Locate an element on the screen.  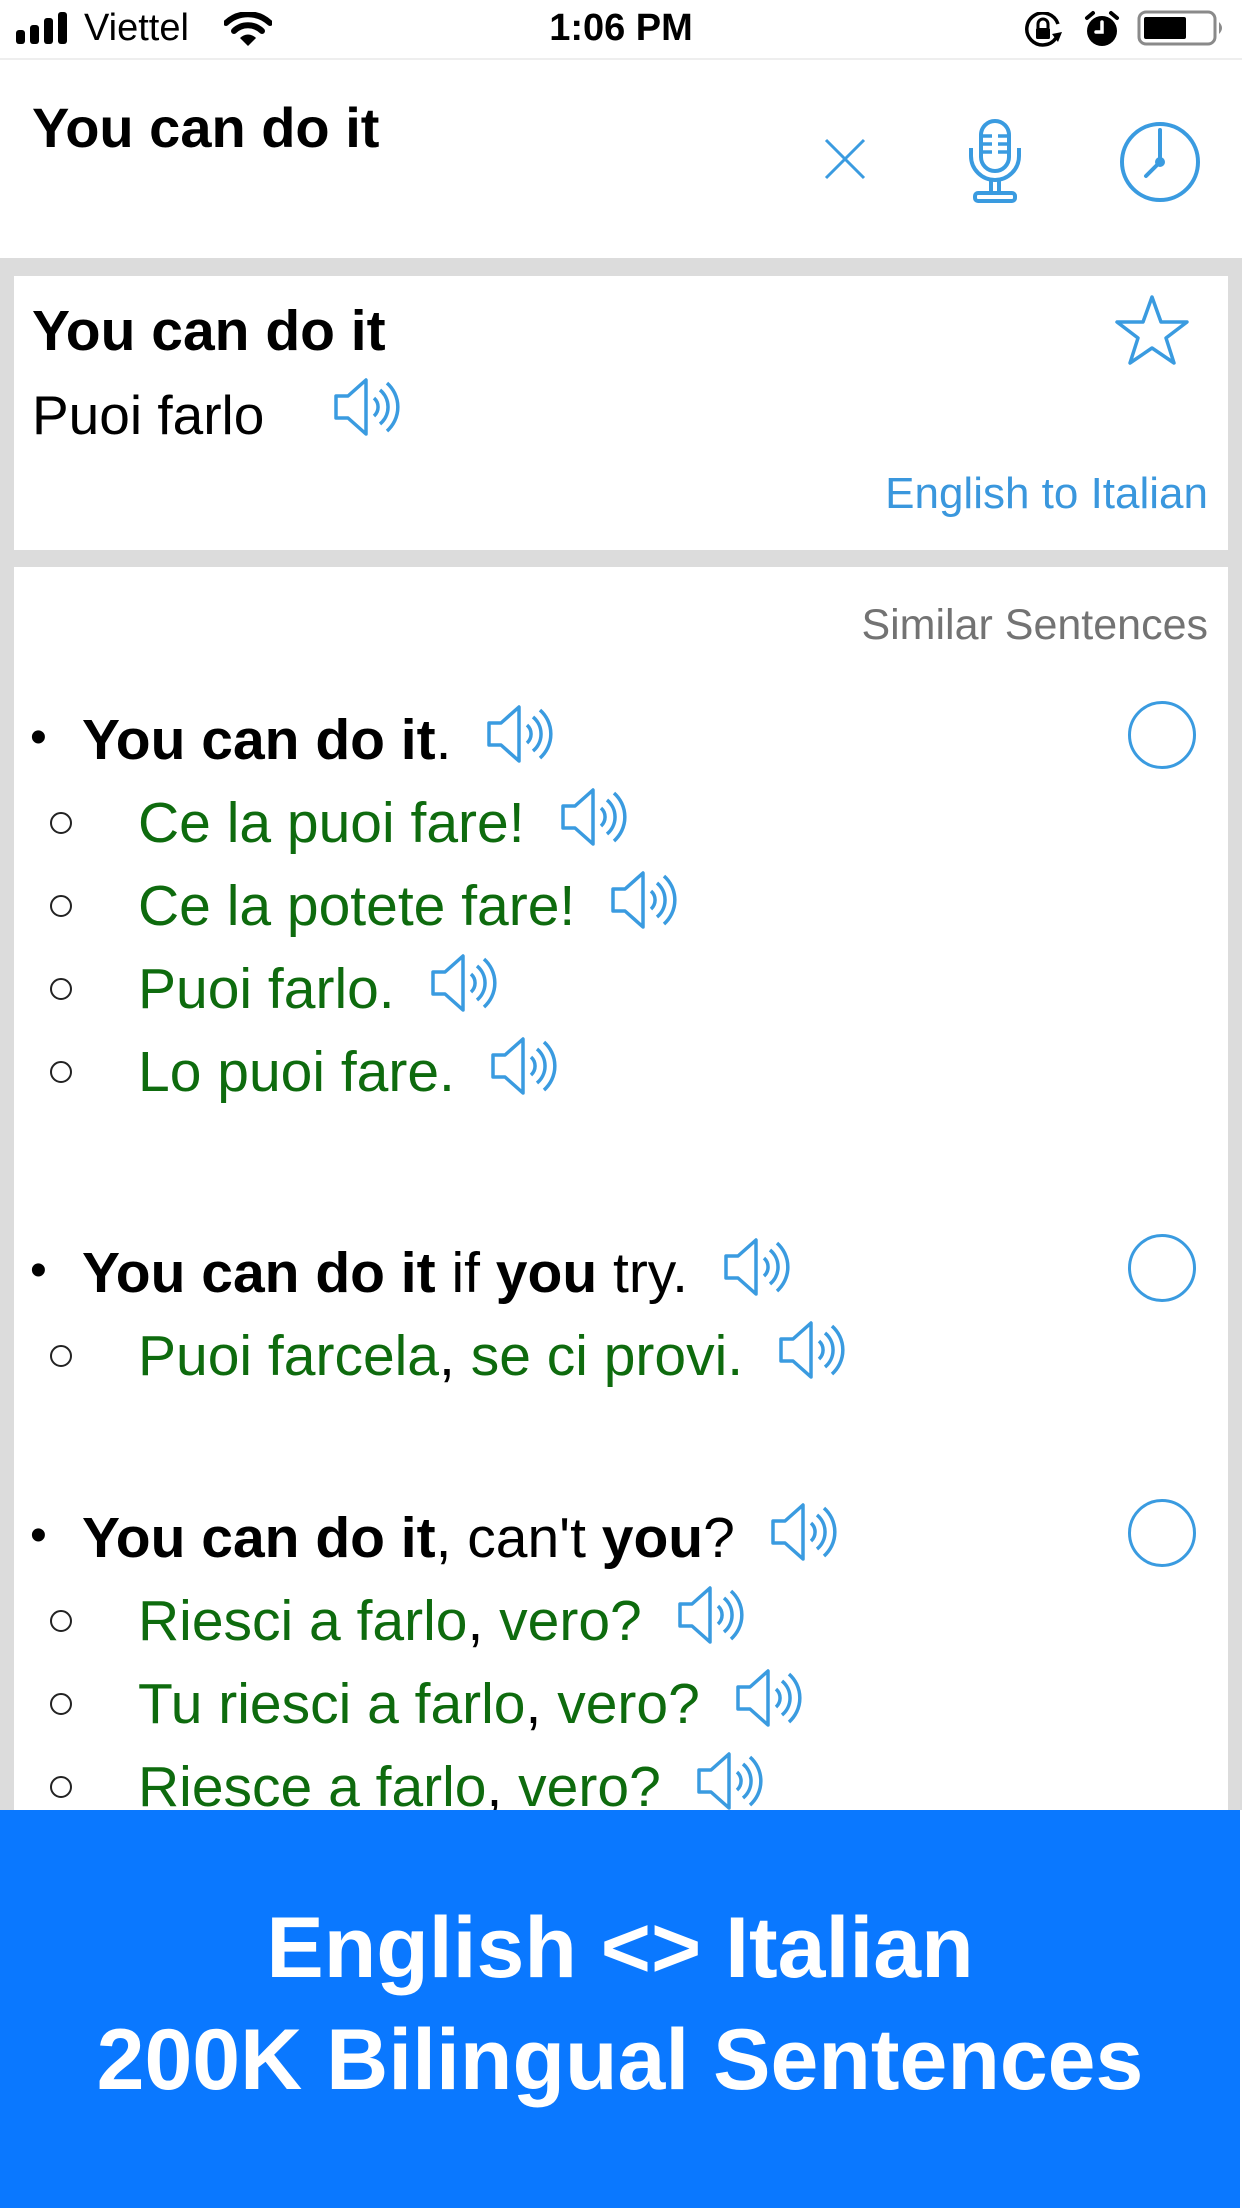
search-input: You can do it is located at coordinates (205, 128).